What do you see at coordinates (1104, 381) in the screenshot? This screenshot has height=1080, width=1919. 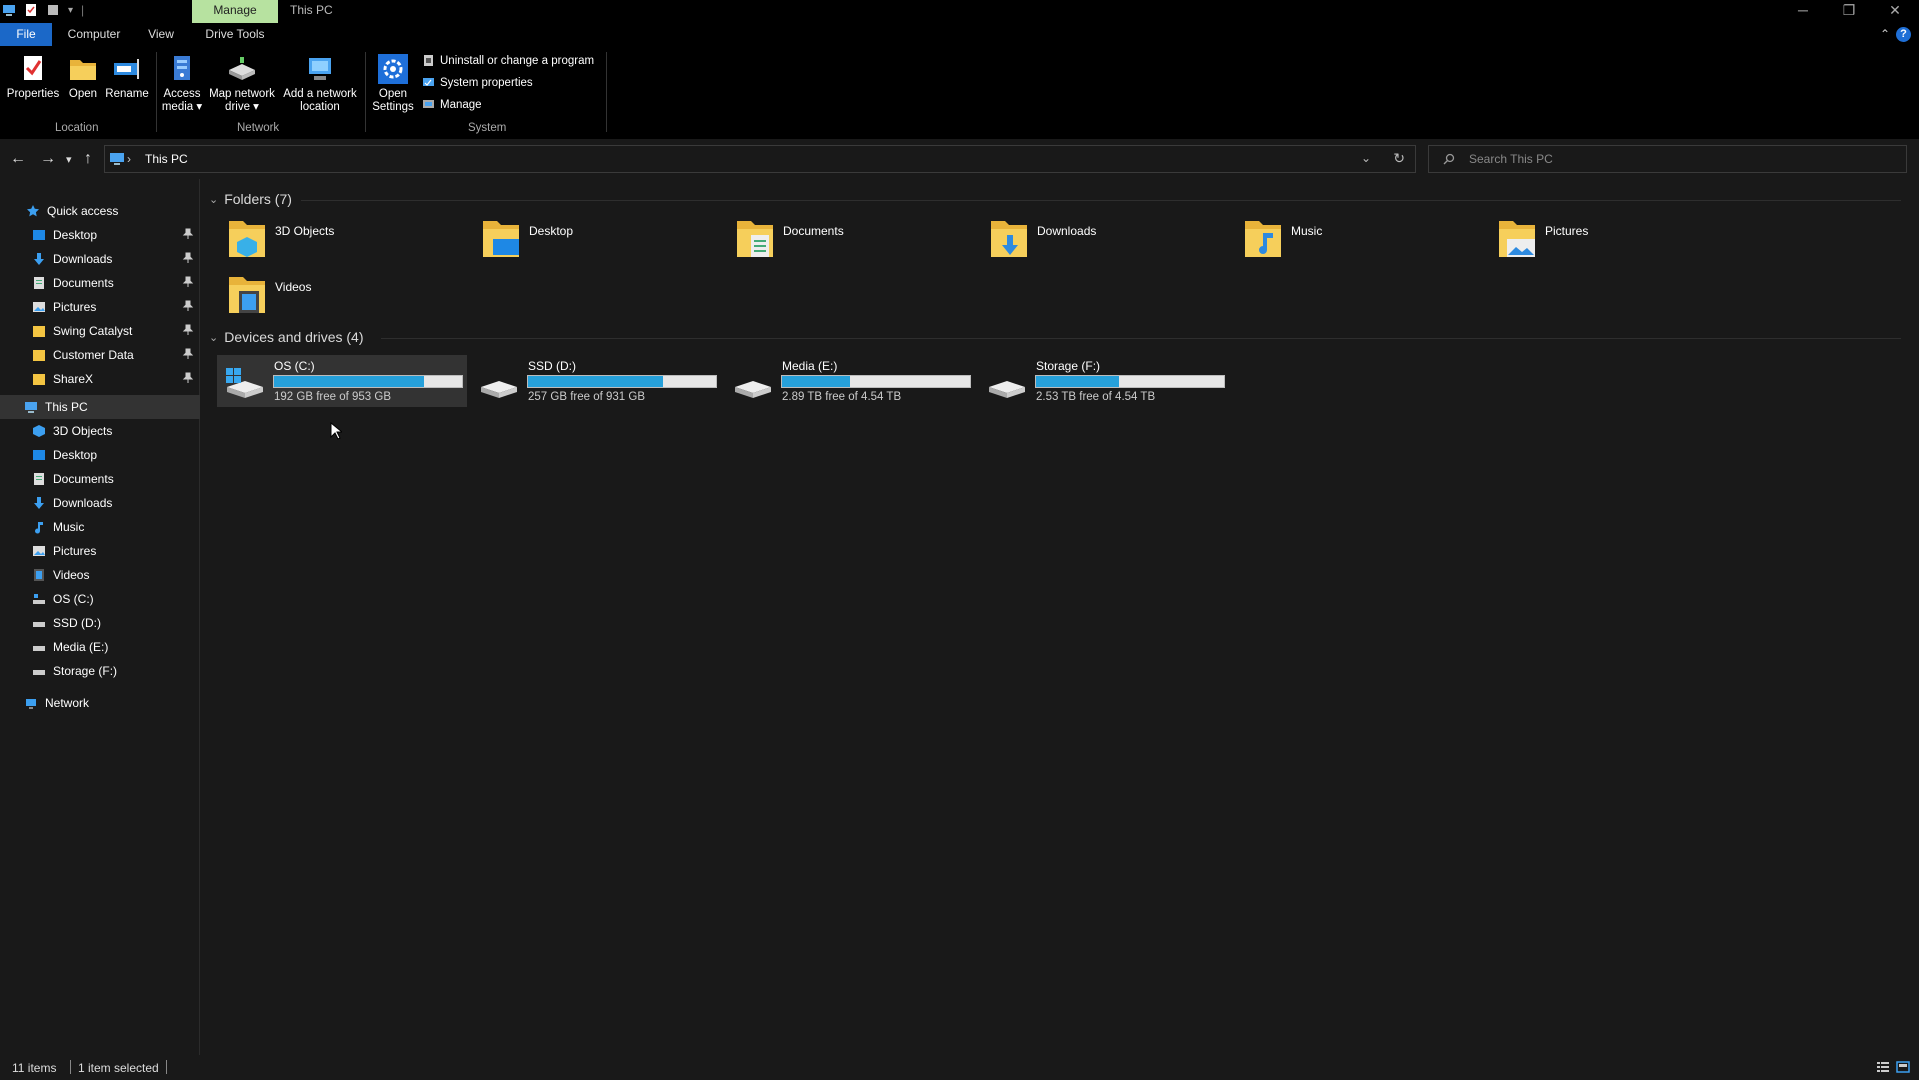 I see `drive-storage-f: Storage (F:) 2.53 TB free of 4.54 TB` at bounding box center [1104, 381].